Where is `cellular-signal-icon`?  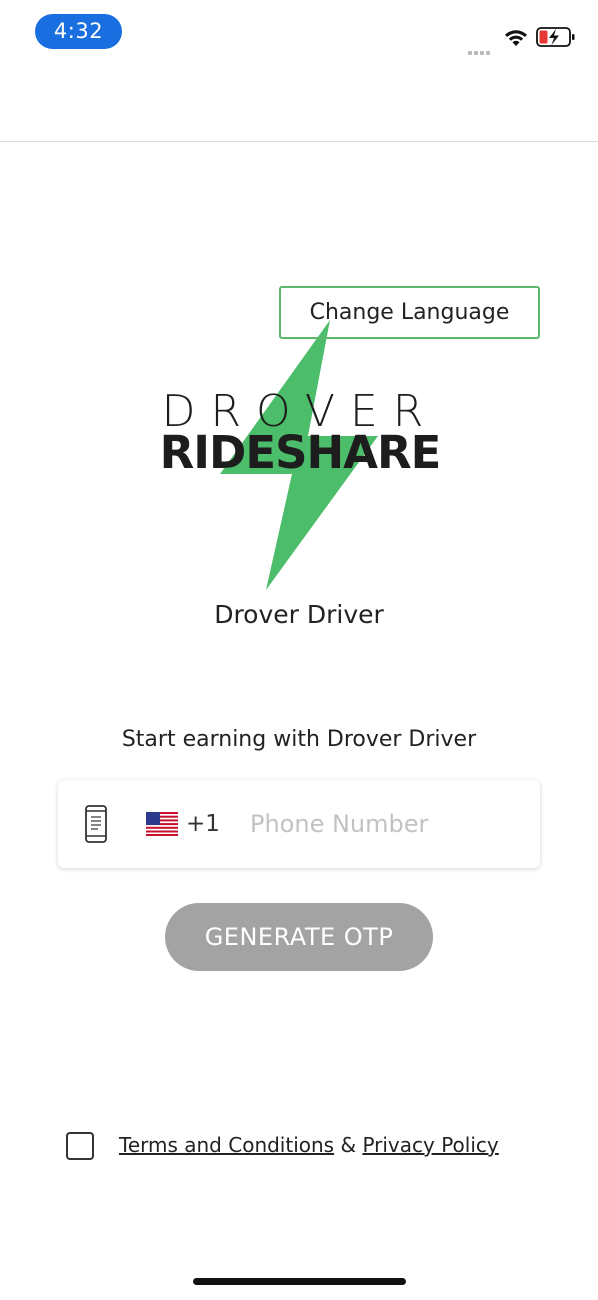 cellular-signal-icon is located at coordinates (482, 47).